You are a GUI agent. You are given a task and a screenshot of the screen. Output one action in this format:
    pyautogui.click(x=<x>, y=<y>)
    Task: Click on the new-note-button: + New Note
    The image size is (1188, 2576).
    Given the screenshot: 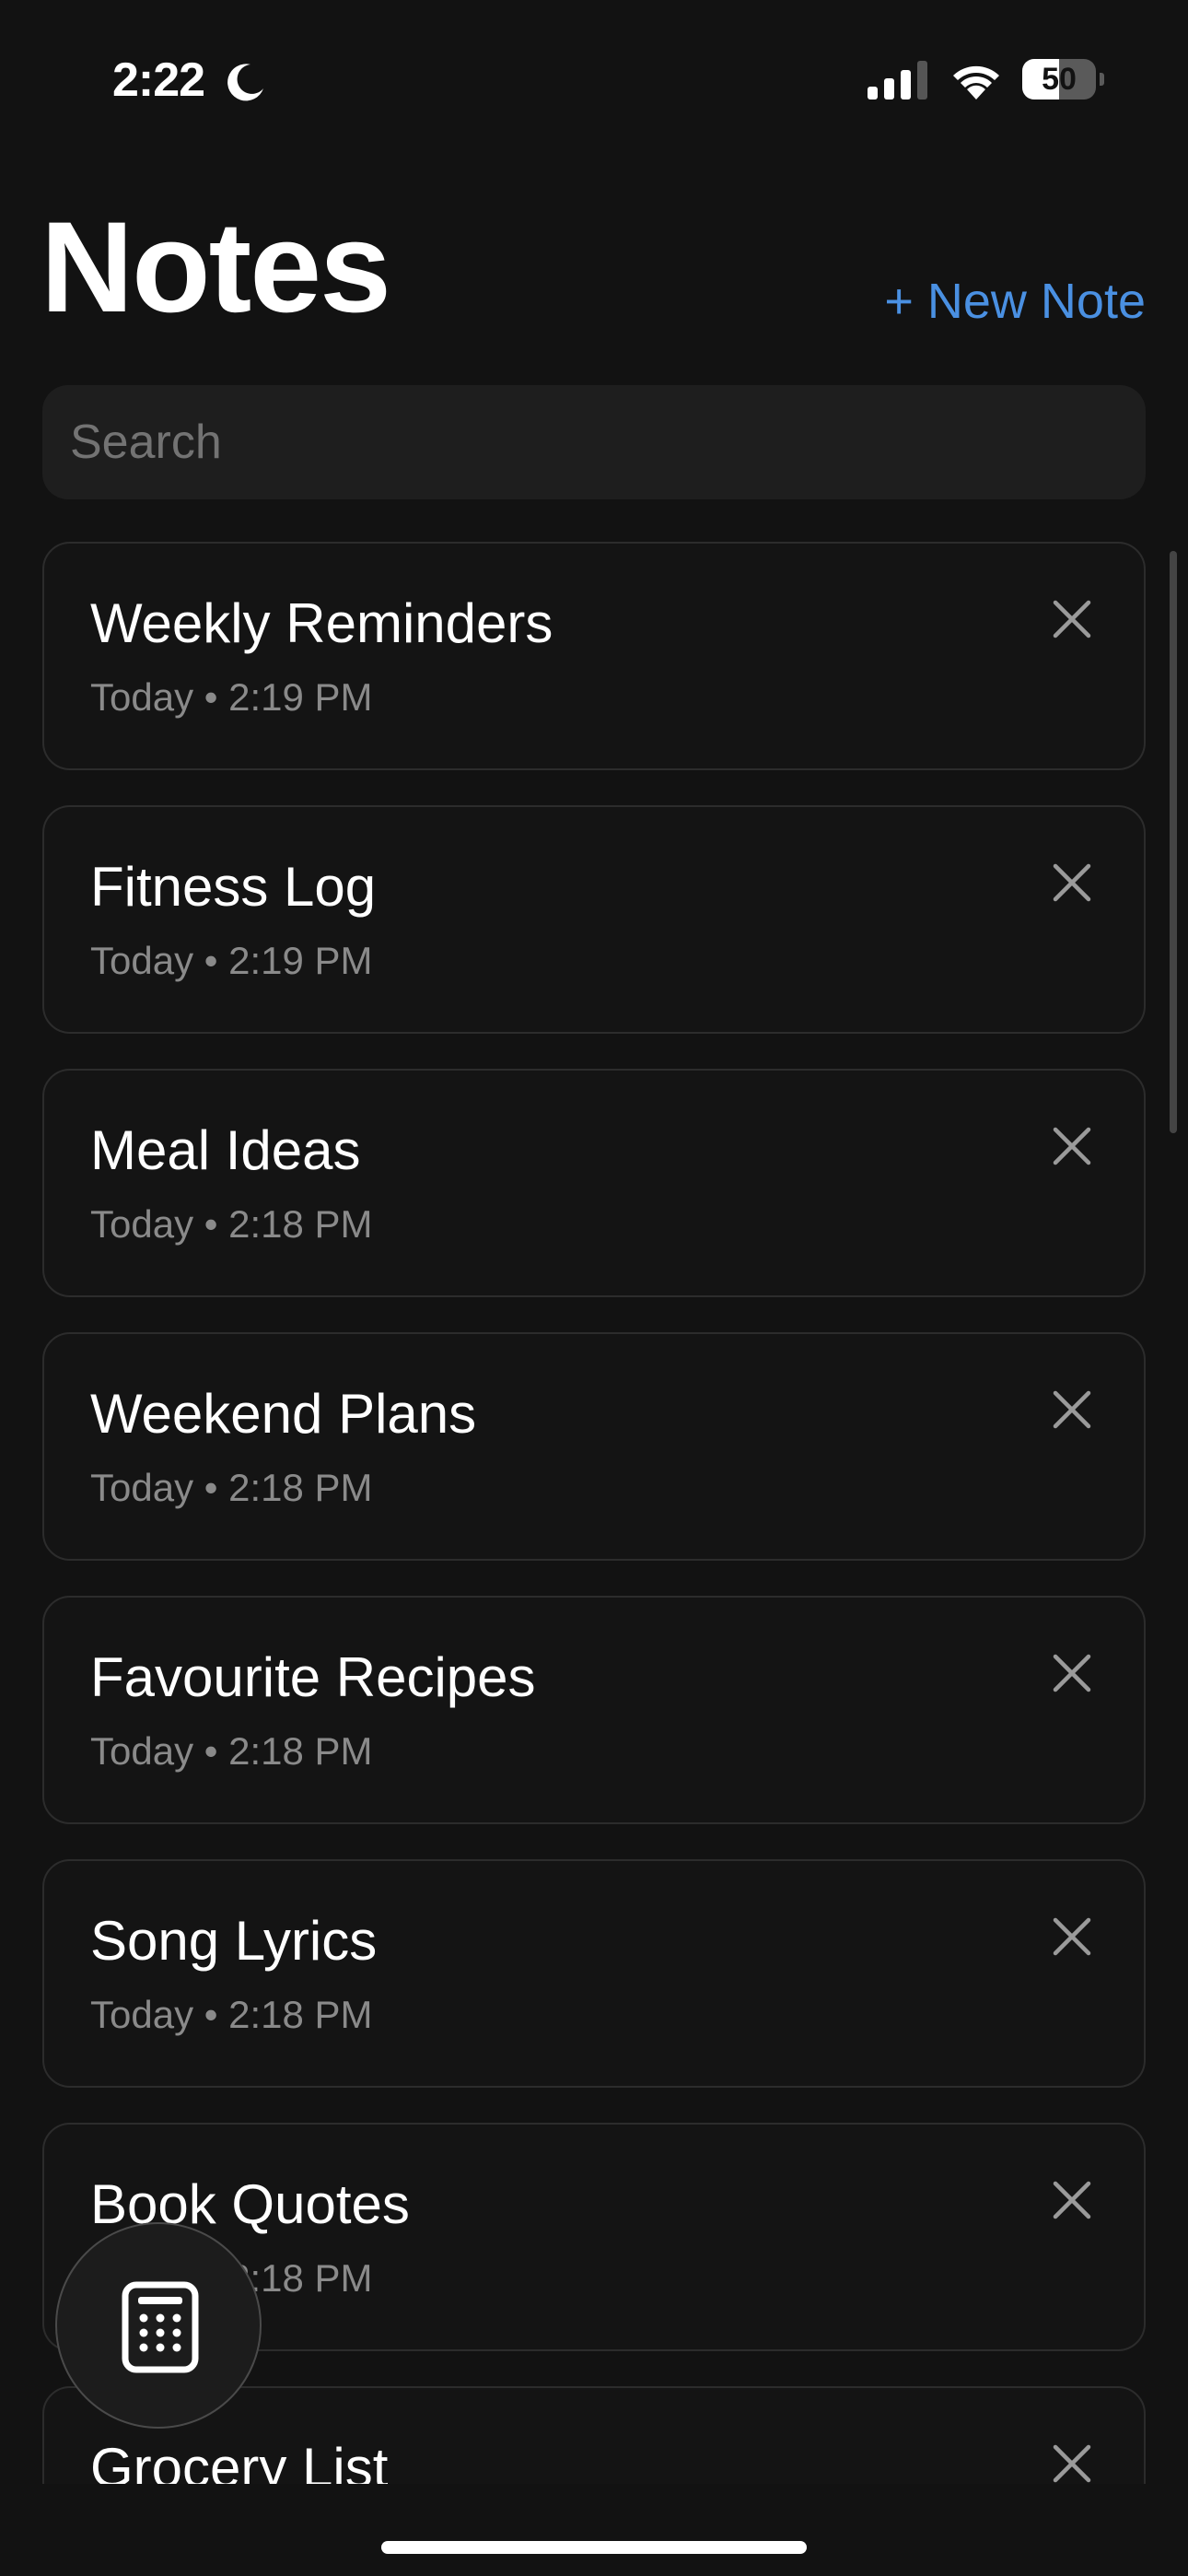 What is the action you would take?
    pyautogui.click(x=1015, y=301)
    